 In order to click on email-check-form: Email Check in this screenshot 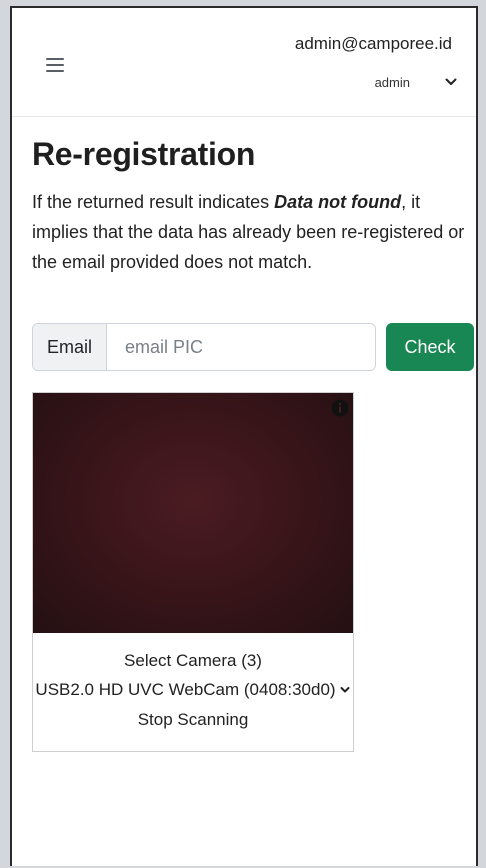, I will do `click(253, 347)`.